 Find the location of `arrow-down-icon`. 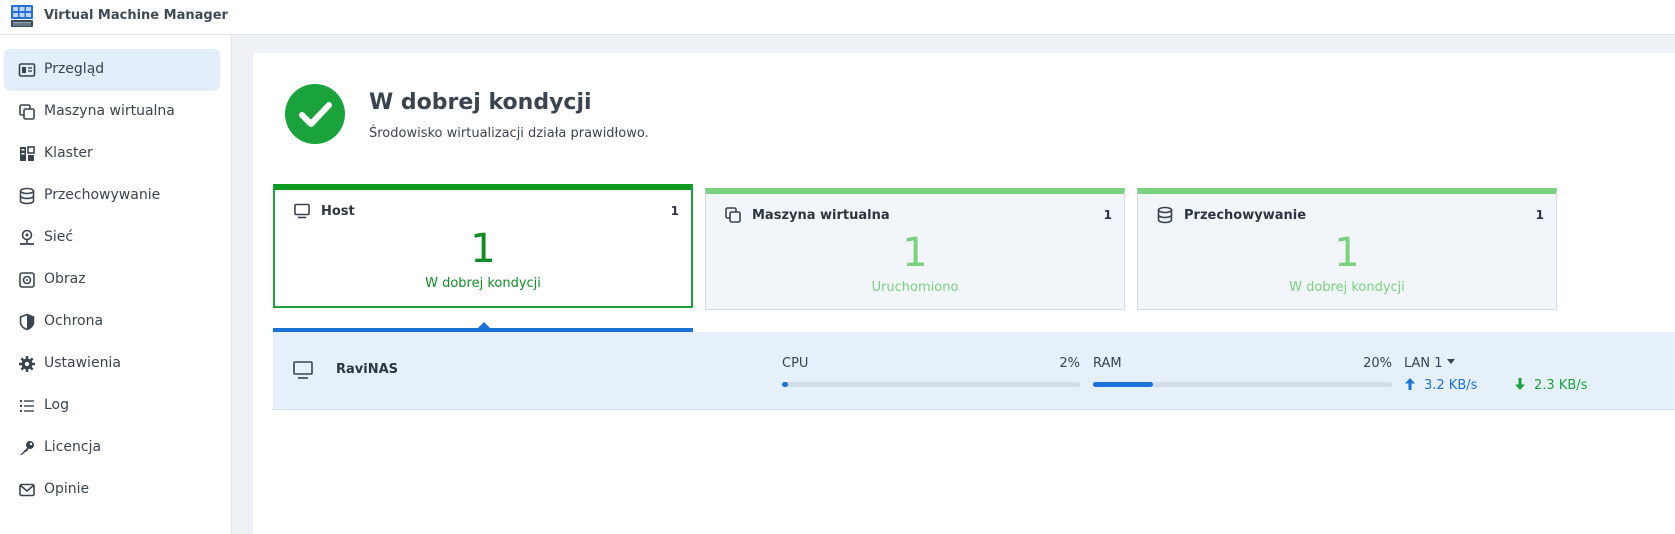

arrow-down-icon is located at coordinates (1520, 384).